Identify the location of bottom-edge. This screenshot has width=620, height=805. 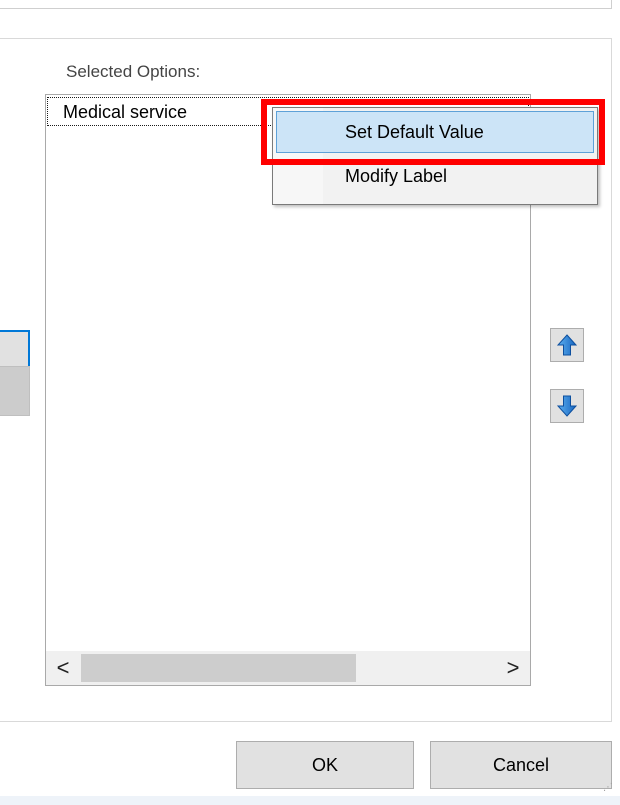
(310, 800).